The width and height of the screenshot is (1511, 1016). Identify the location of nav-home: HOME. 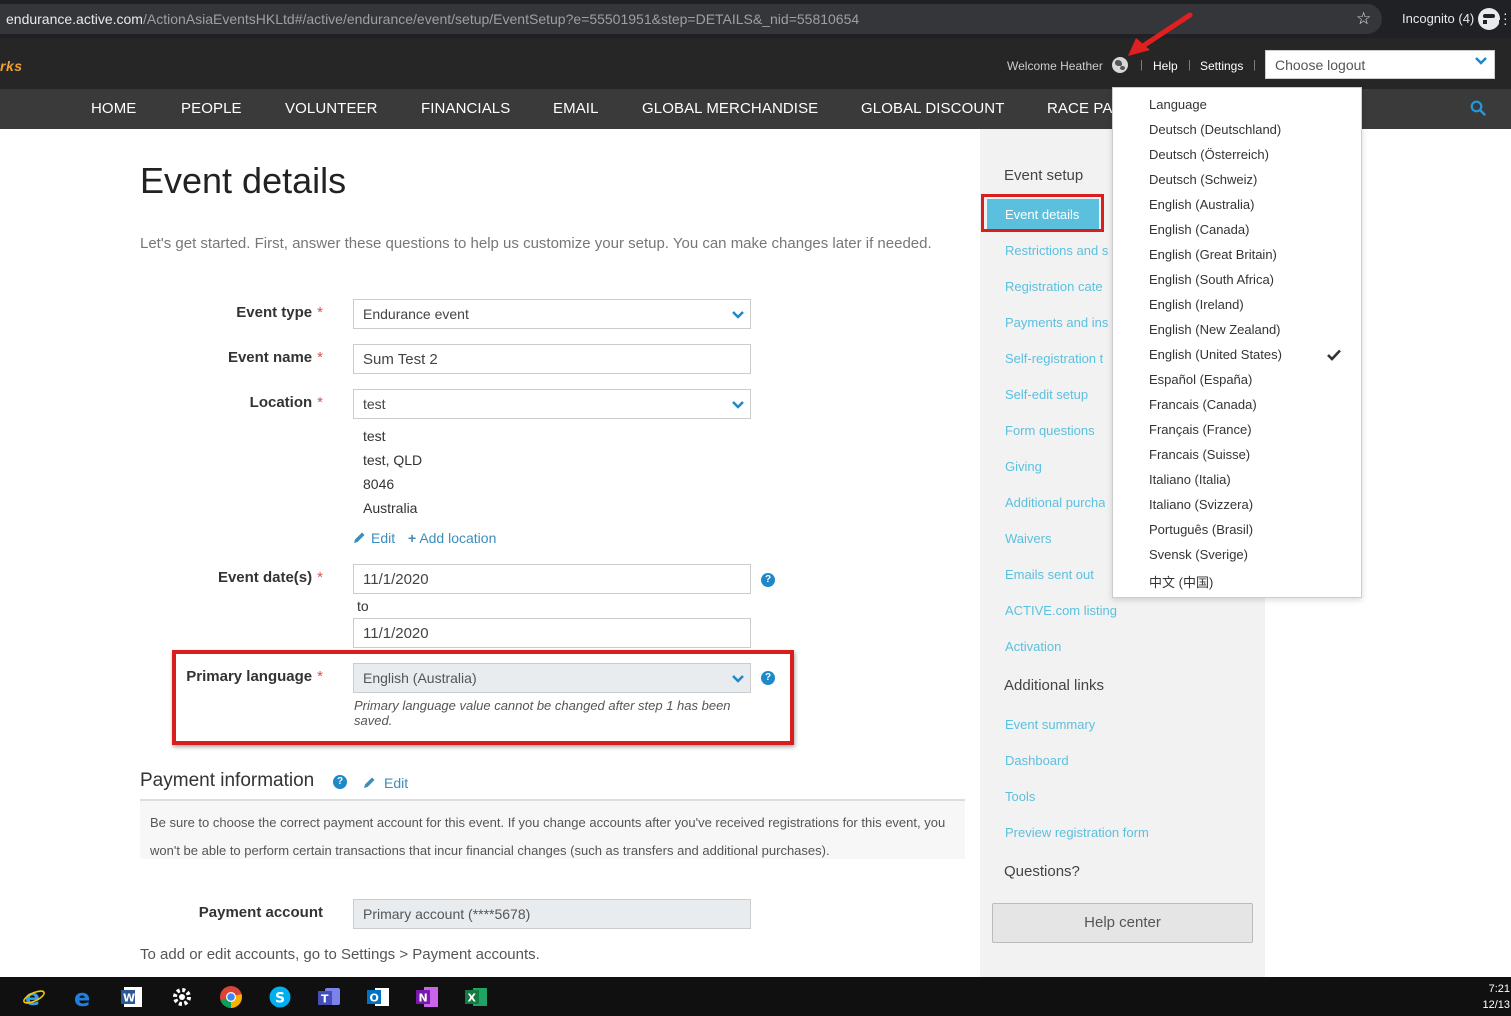
(113, 108).